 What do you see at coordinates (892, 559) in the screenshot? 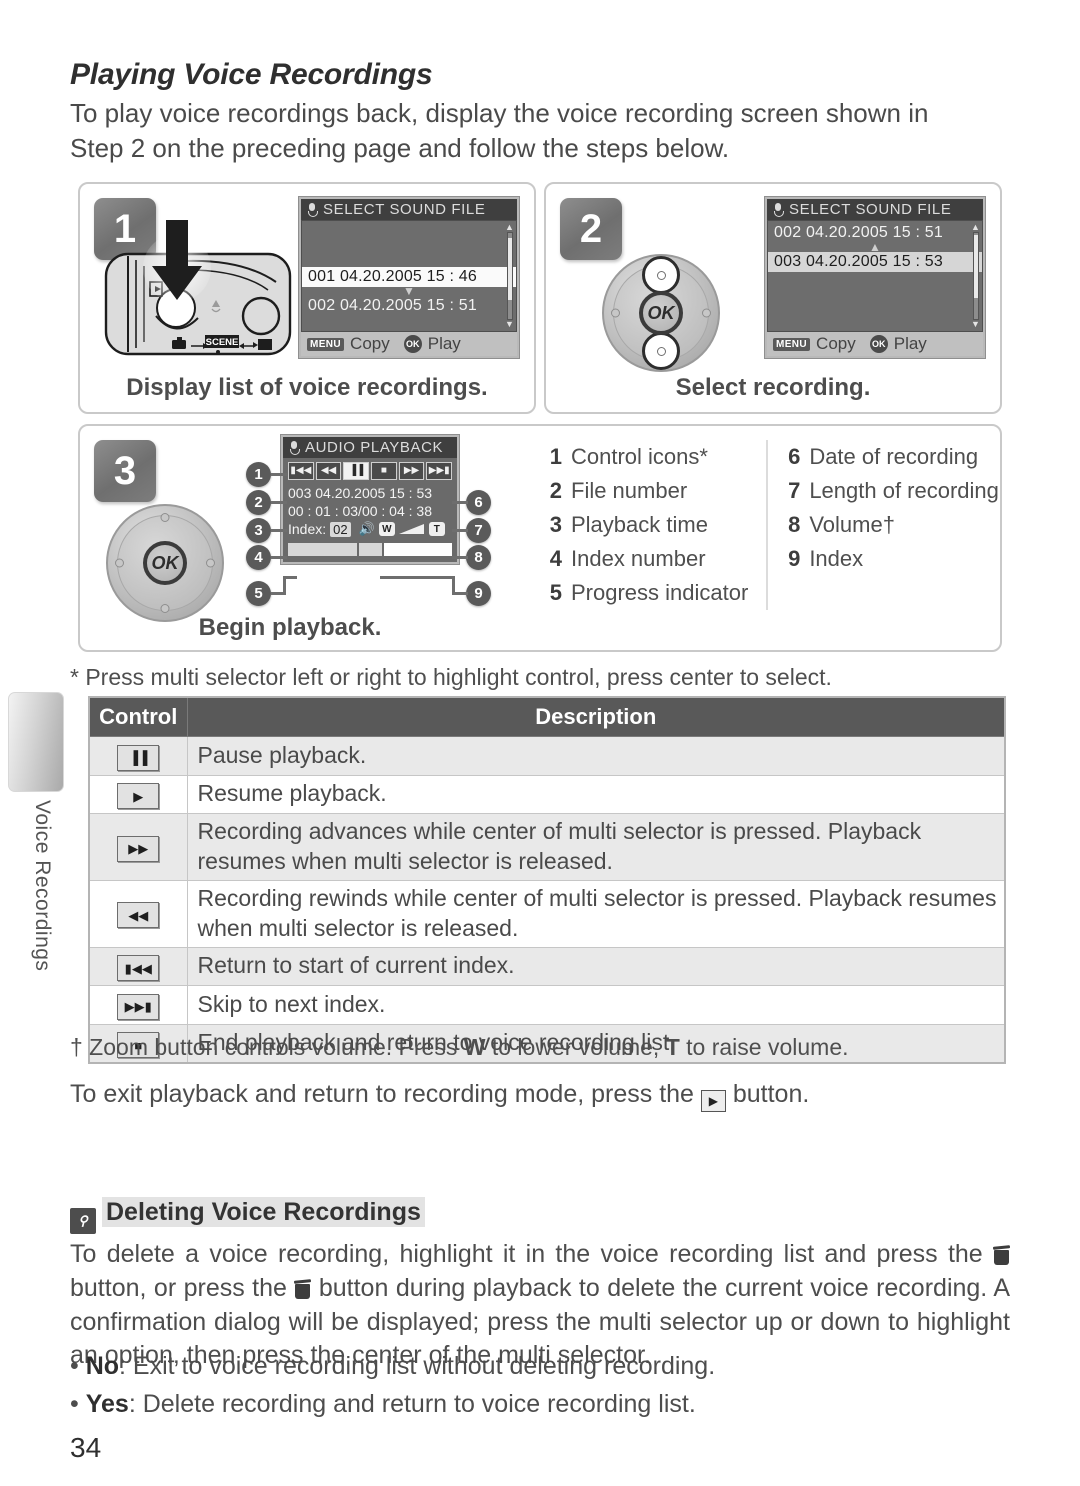
I see `legend-item: 9 Index` at bounding box center [892, 559].